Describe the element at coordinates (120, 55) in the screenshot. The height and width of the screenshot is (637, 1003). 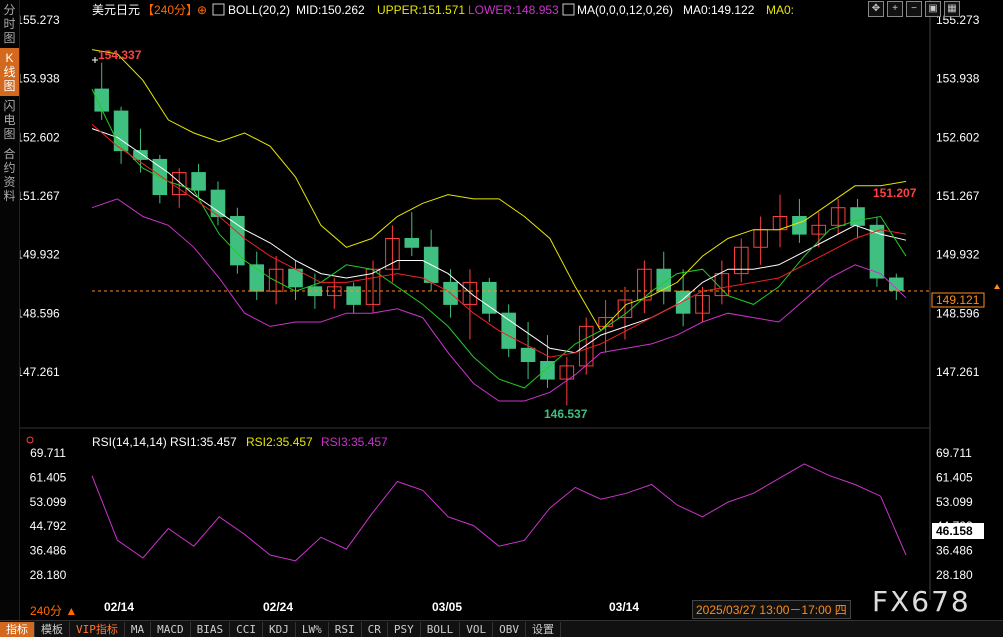
I see `annotation-high1: 154.337` at that location.